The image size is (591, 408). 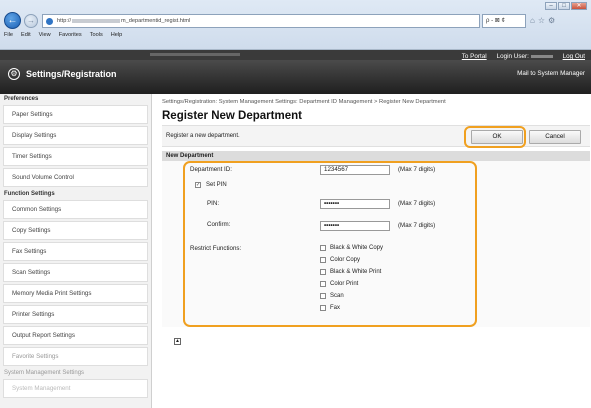 I want to click on header-right: To Portal Login User: Log Out, so click(x=523, y=56).